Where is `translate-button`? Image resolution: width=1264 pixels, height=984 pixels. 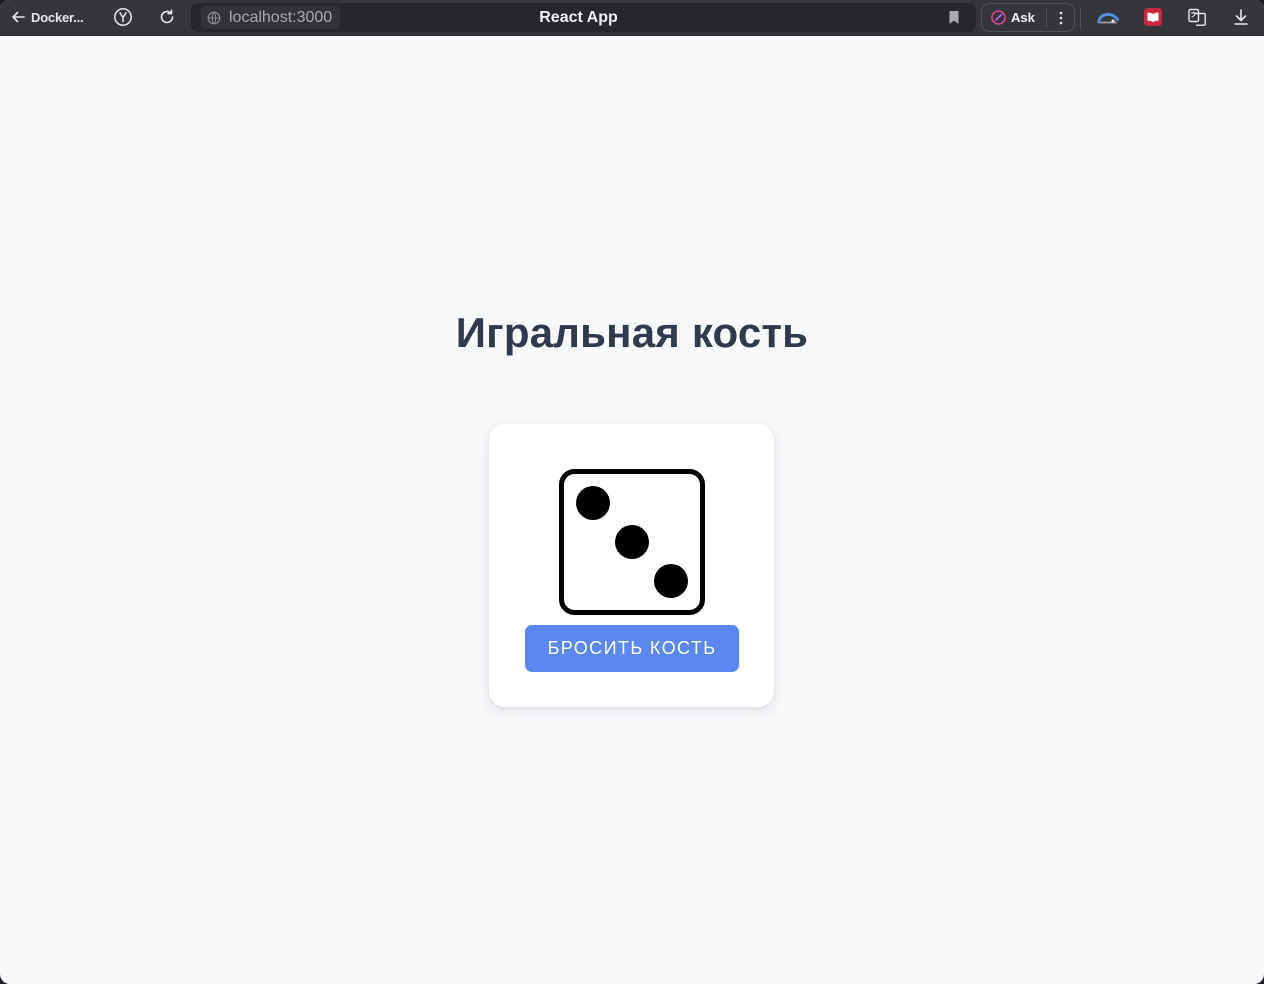 translate-button is located at coordinates (1197, 17).